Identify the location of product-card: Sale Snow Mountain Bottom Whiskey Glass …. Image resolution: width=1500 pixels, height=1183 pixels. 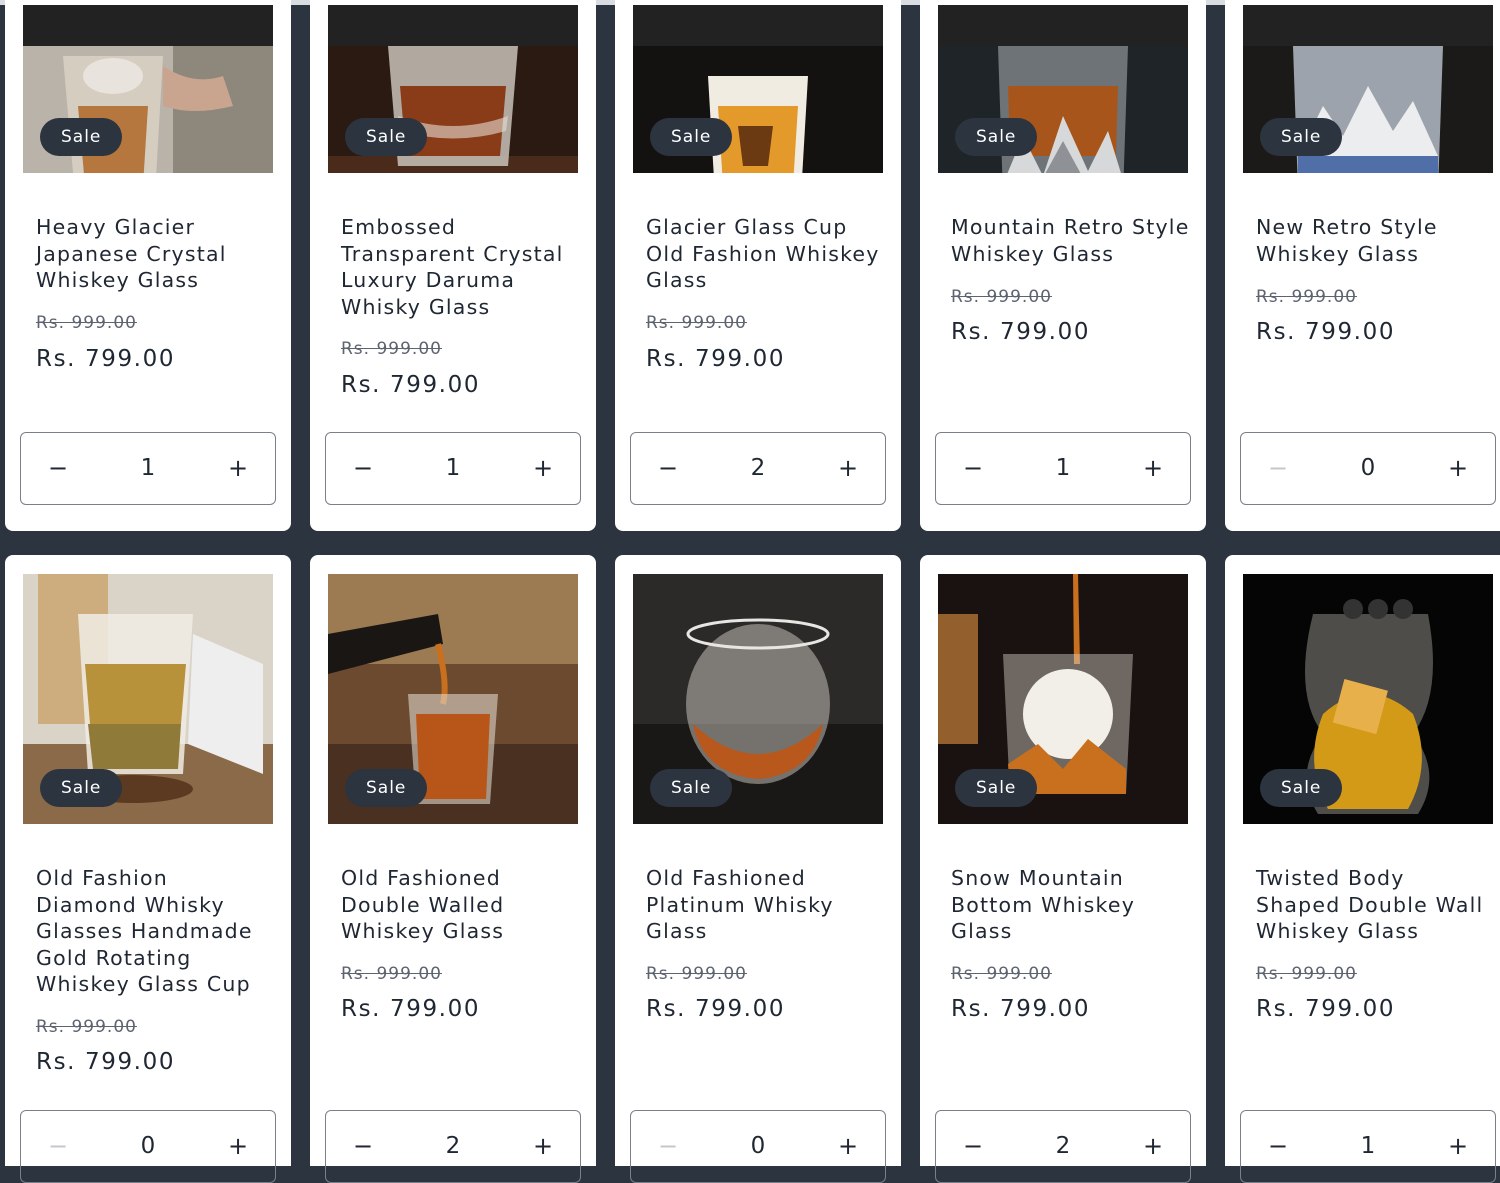
(1063, 869).